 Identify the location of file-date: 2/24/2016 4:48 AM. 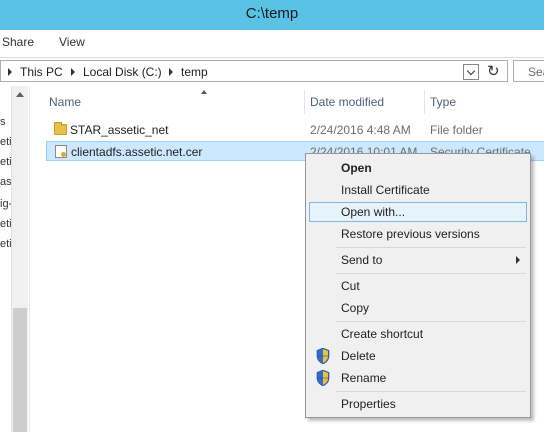
(360, 130).